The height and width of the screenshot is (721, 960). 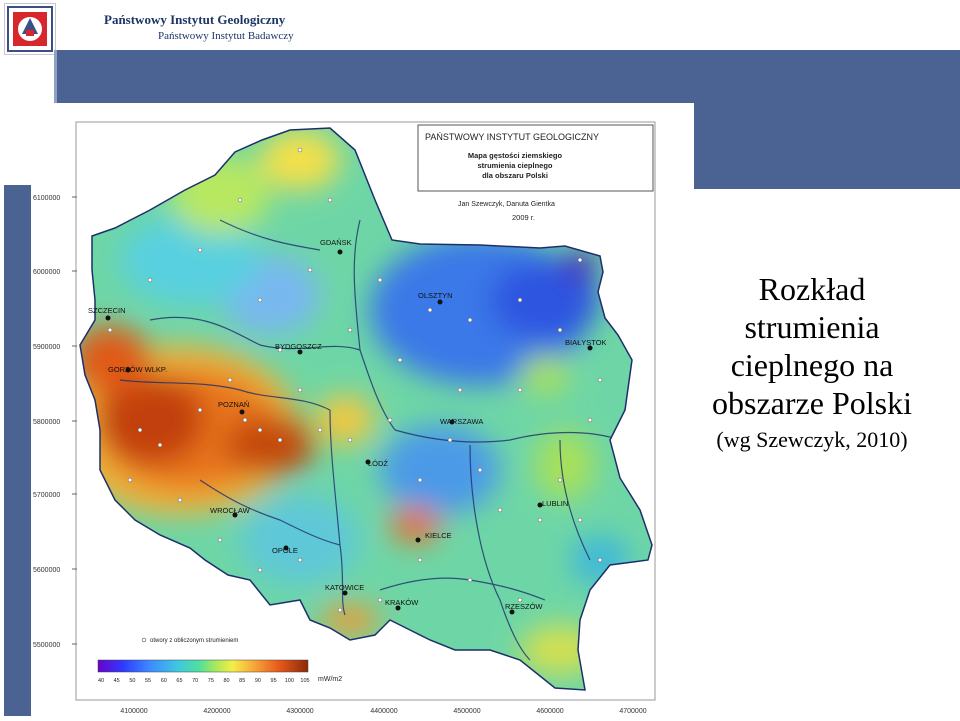 What do you see at coordinates (194, 641) in the screenshot?
I see `legend-points-label: otwory z obliczonym strumieniem` at bounding box center [194, 641].